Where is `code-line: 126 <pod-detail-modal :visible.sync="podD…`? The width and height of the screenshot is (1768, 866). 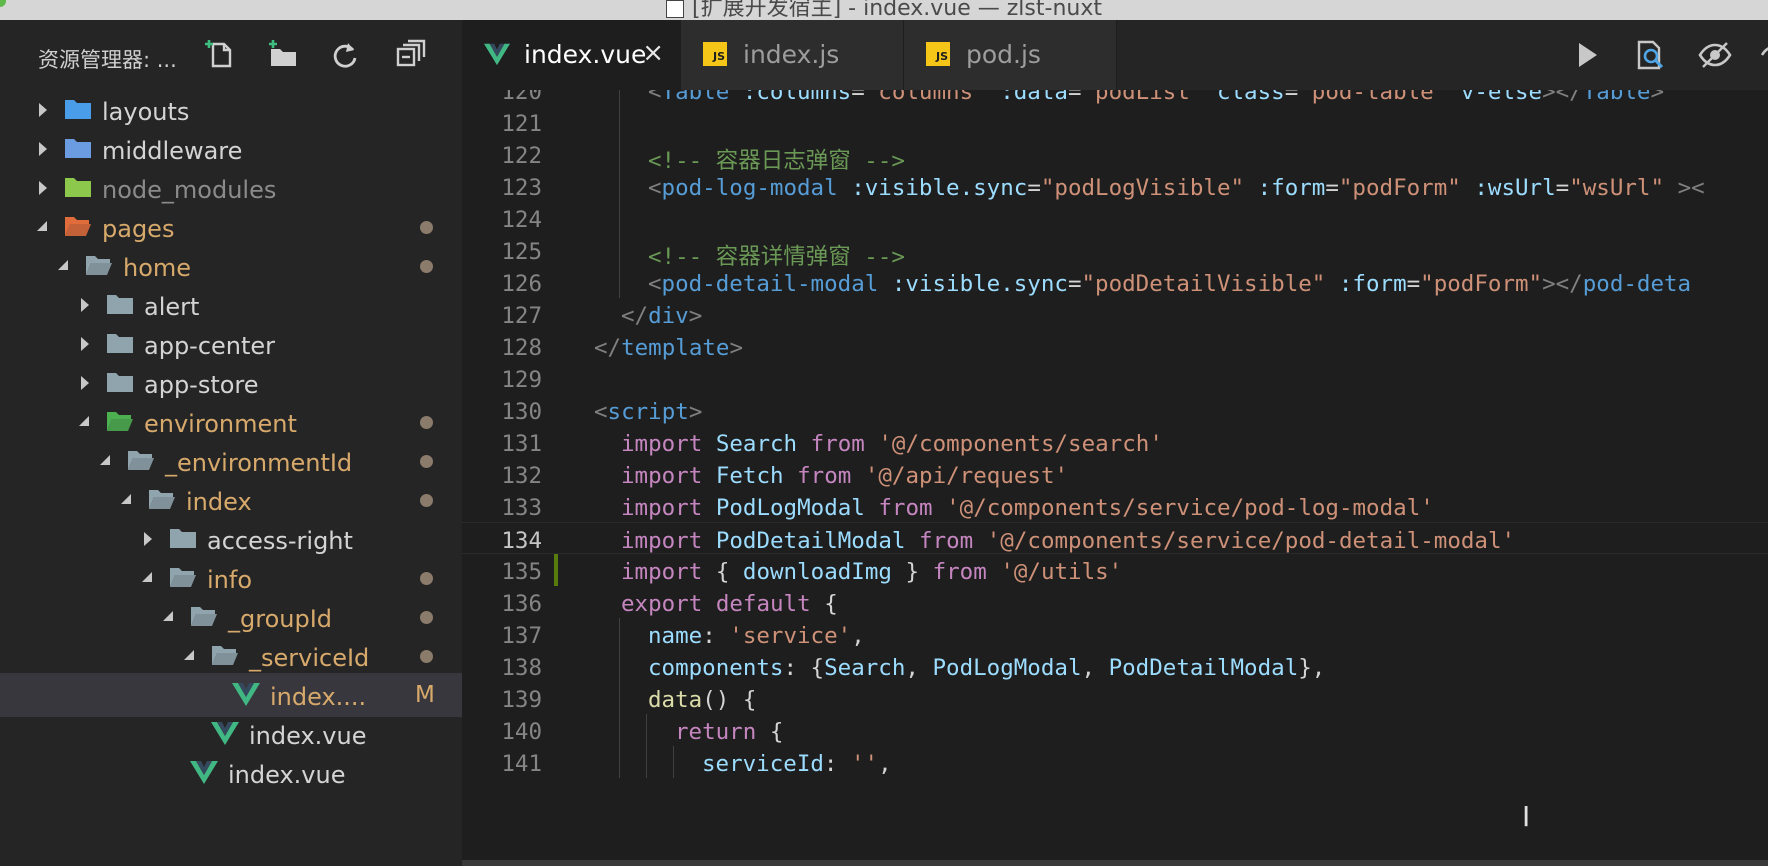
code-line: 126 <pod-detail-modal :visible.sync="podD… is located at coordinates (1115, 282).